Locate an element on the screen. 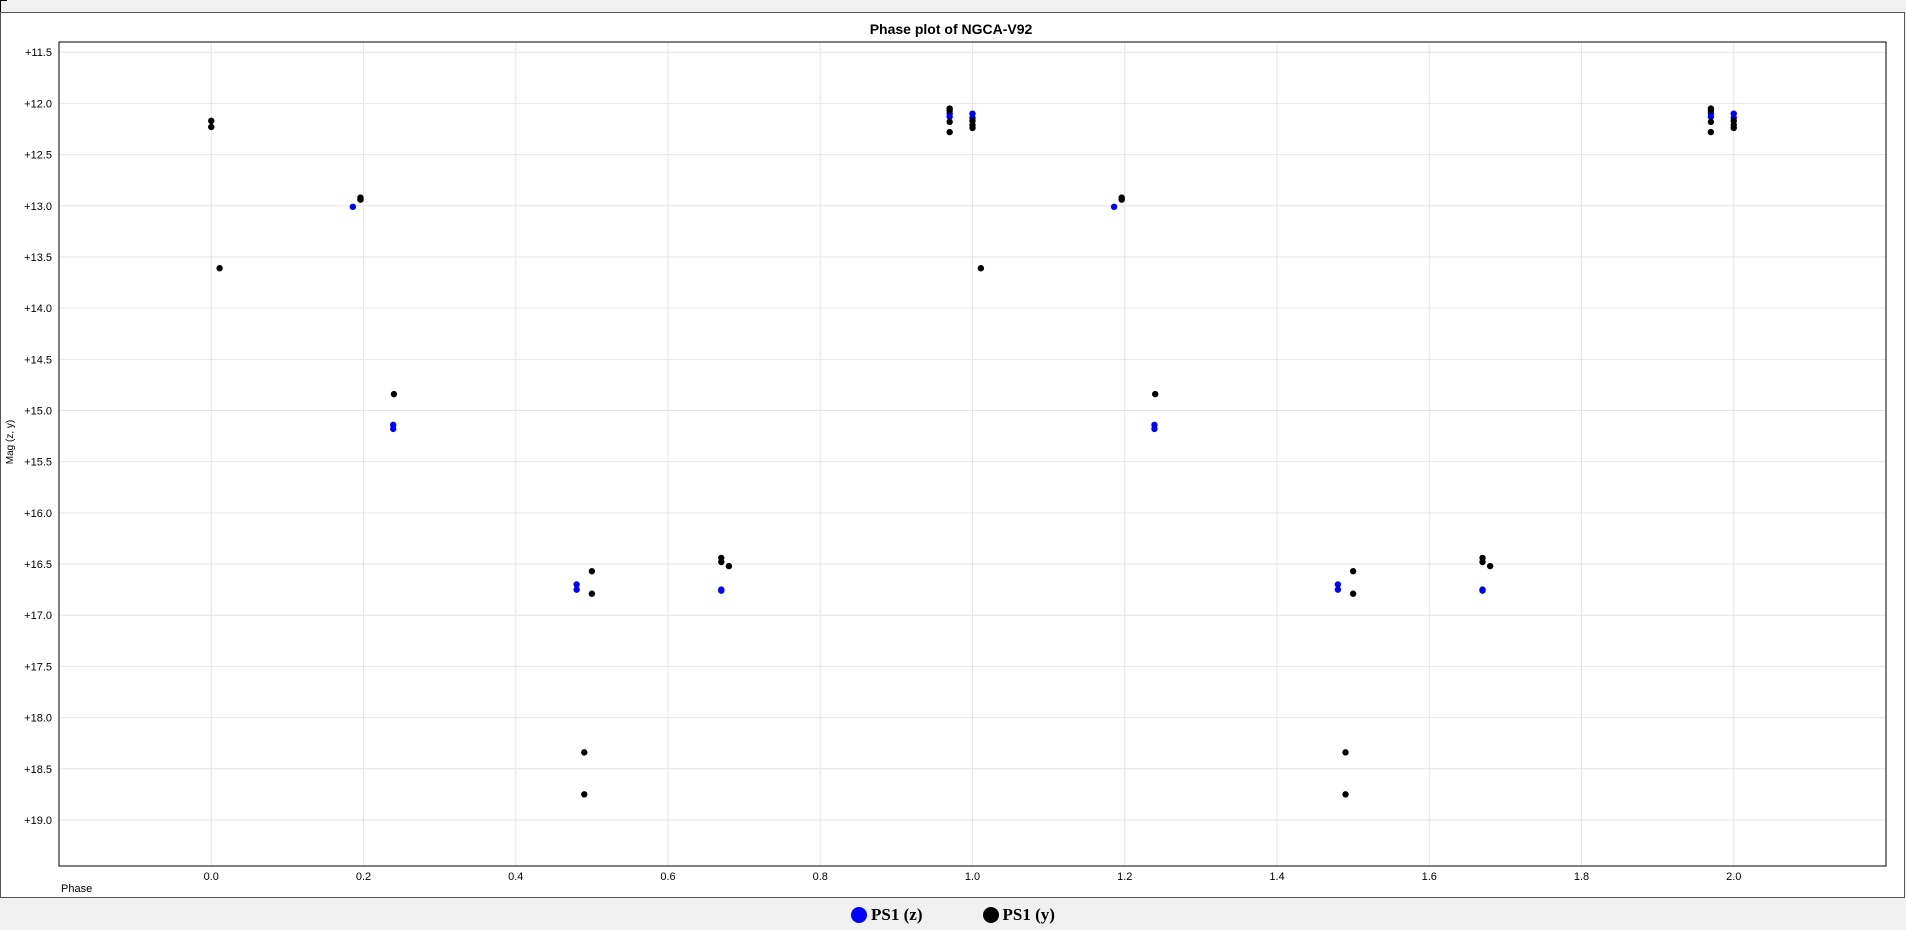  y-tick-label: +14.5 is located at coordinates (38, 360).